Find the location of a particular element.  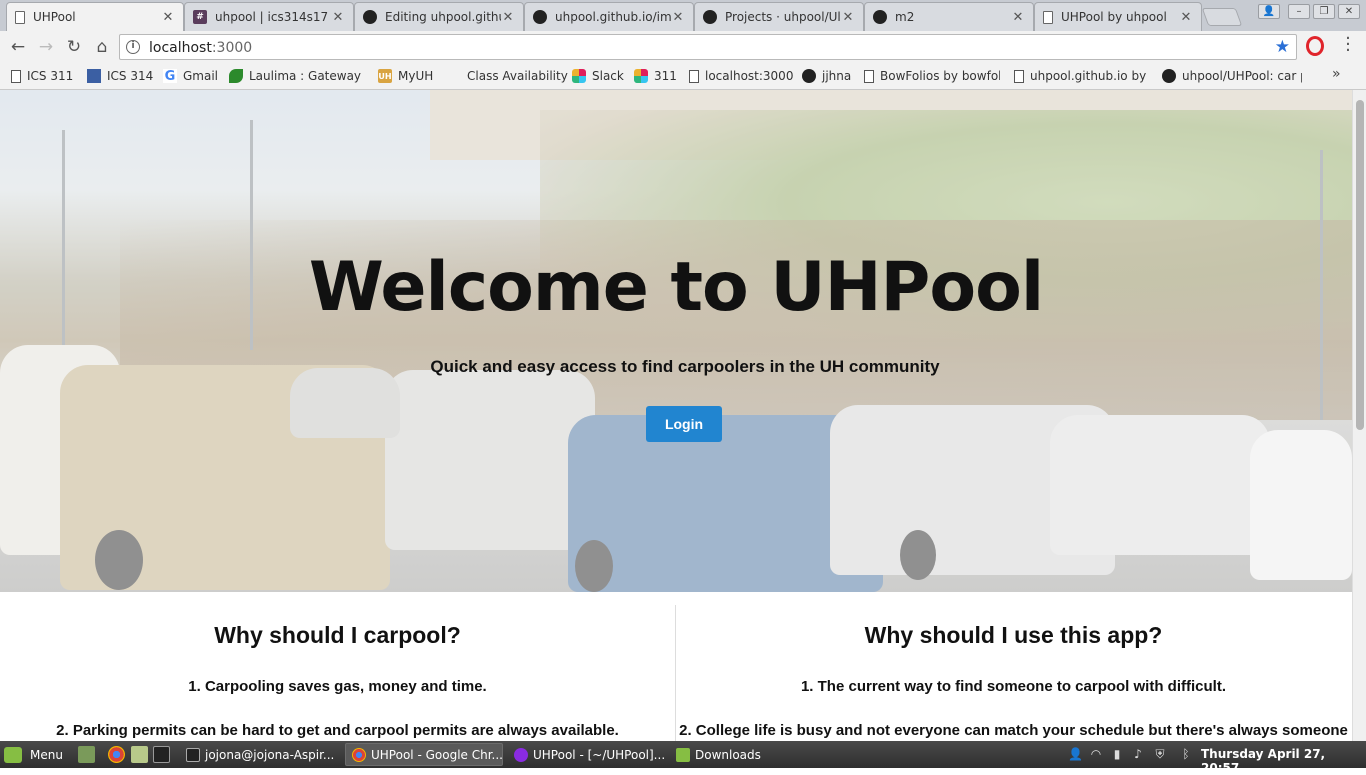

slack-icon is located at coordinates (641, 76).